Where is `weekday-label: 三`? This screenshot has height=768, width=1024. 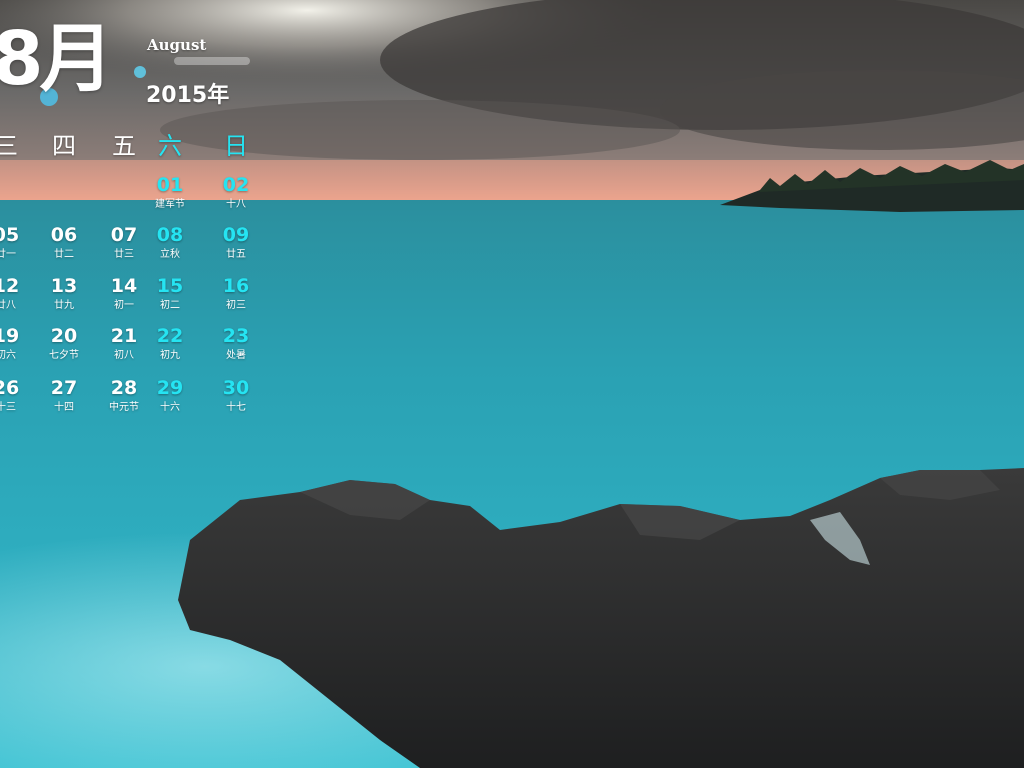 weekday-label: 三 is located at coordinates (9, 146).